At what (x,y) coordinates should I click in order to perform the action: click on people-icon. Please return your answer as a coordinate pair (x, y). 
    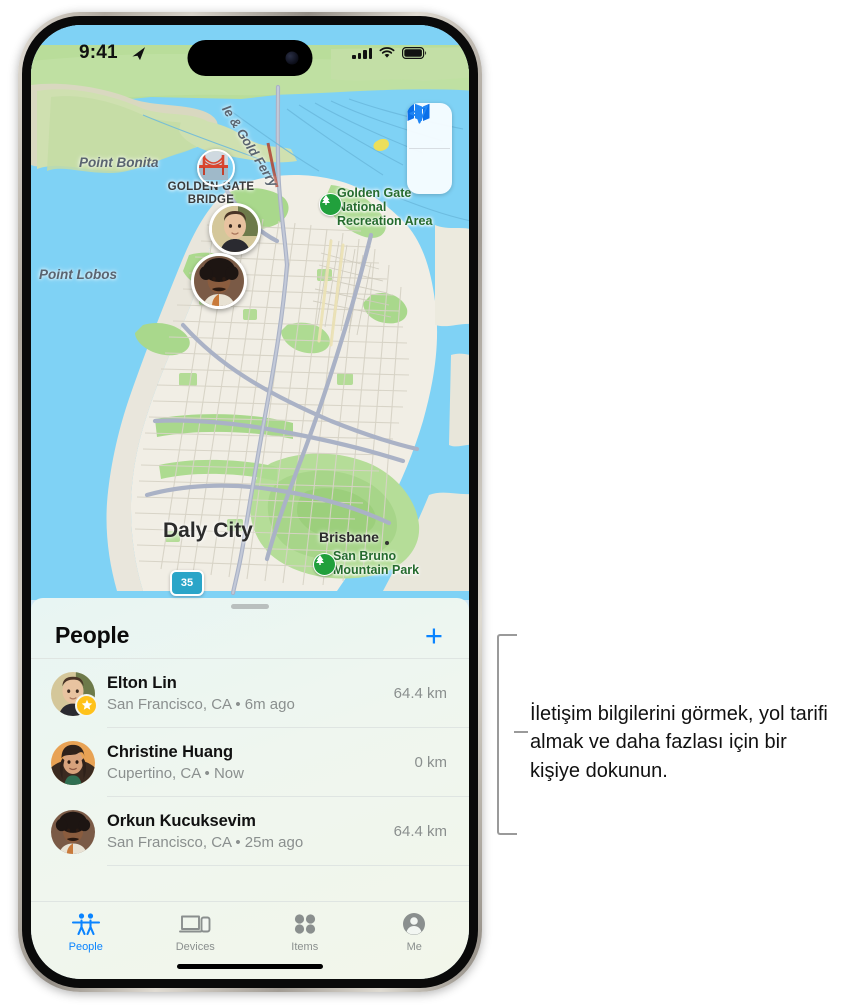
    Looking at the image, I should click on (86, 924).